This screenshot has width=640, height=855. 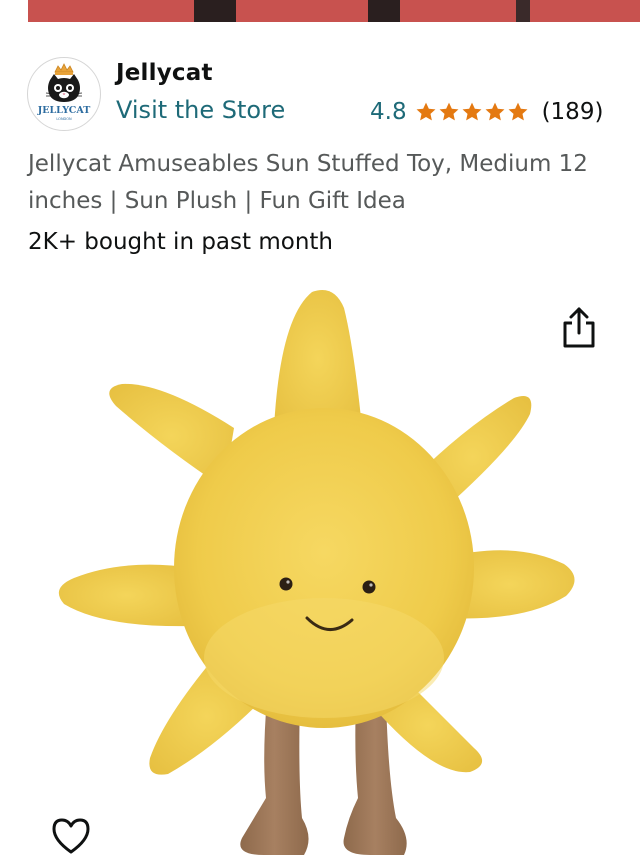 I want to click on heart-icon, so click(x=71, y=836).